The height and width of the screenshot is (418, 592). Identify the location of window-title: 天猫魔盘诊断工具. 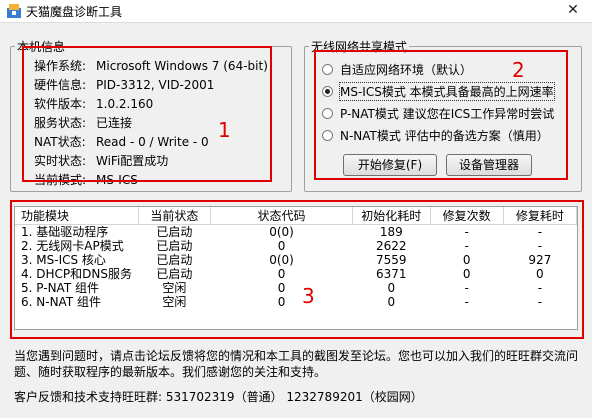
(74, 12).